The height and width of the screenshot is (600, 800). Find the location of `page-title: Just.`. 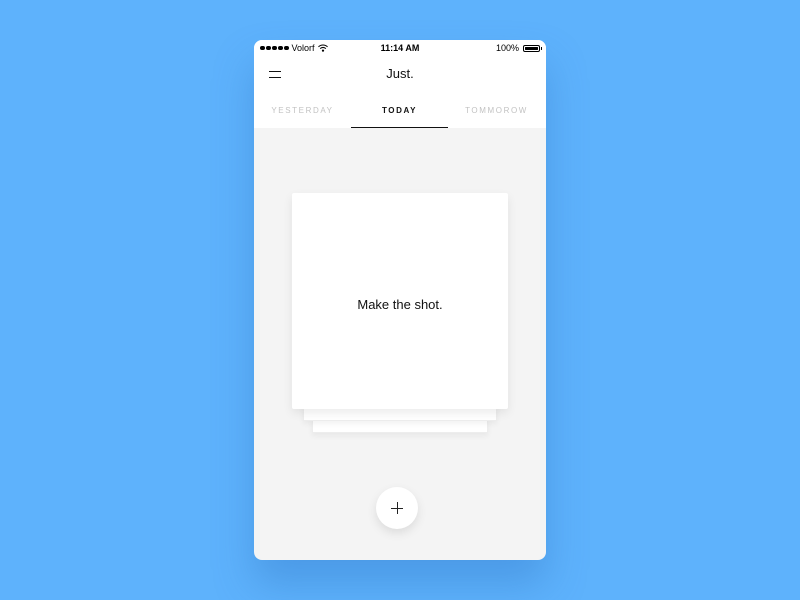

page-title: Just. is located at coordinates (400, 73).